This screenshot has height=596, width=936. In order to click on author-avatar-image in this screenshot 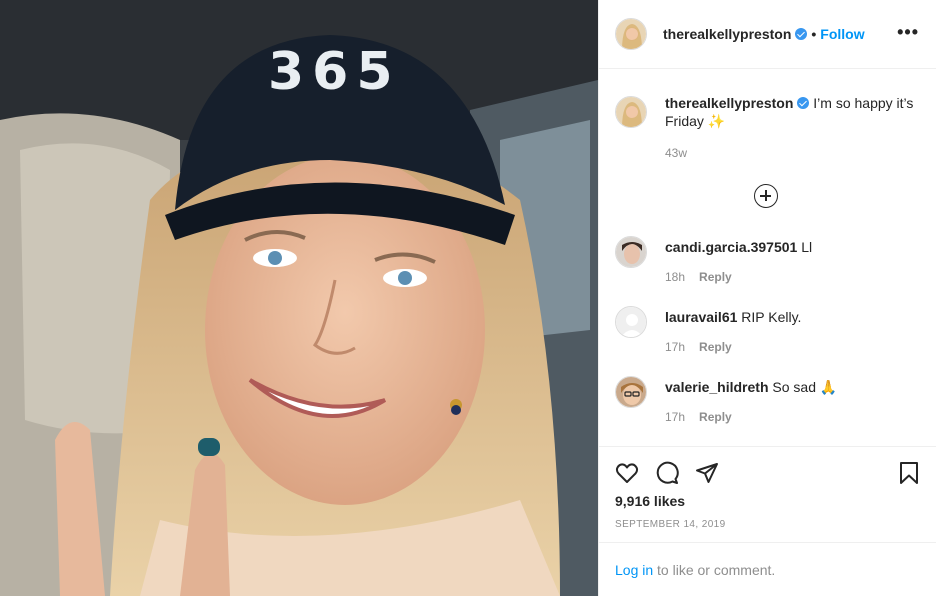, I will do `click(631, 34)`.